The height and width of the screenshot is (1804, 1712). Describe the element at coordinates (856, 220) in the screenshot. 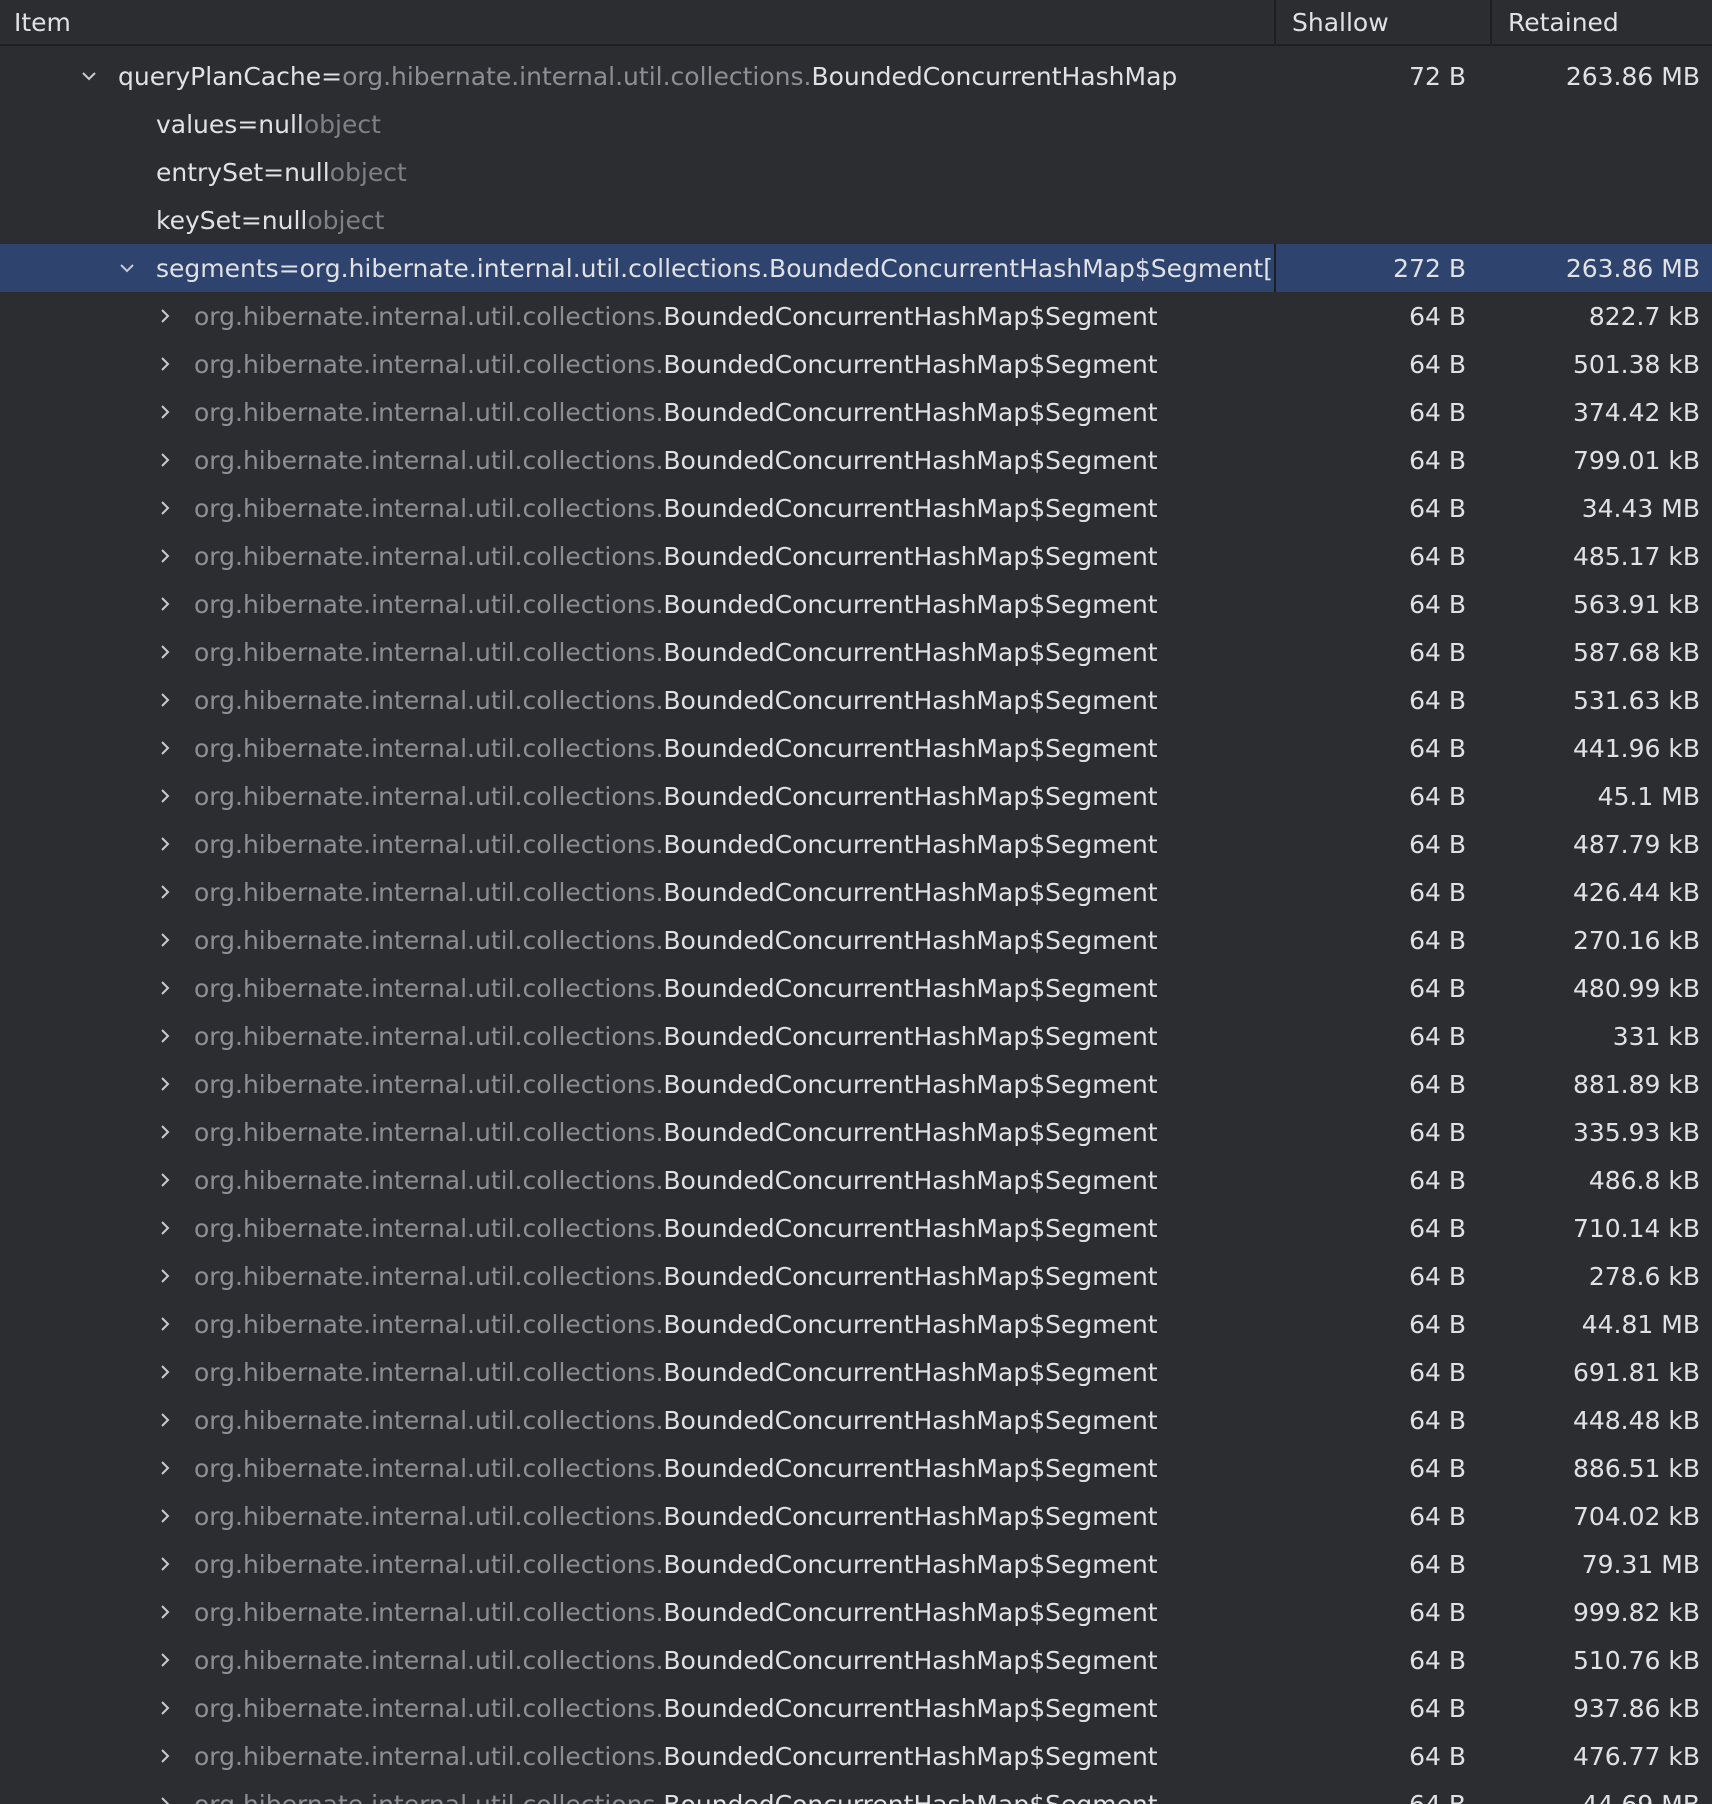

I see `tree-row-keyset: keySet = null object` at that location.